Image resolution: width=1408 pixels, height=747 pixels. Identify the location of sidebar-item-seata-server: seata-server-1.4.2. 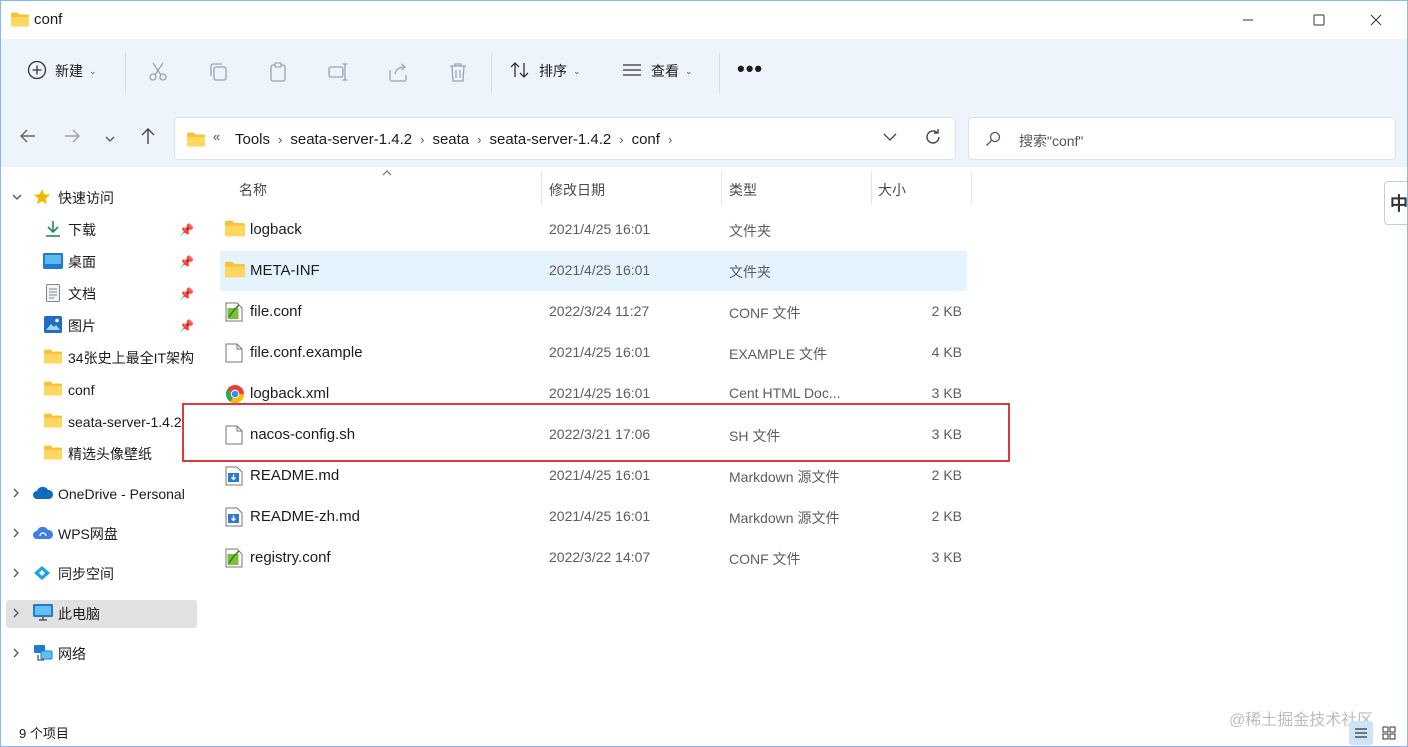
(99, 422).